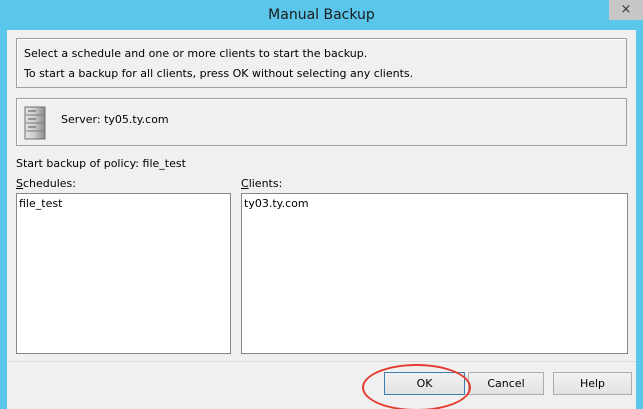  Describe the element at coordinates (506, 383) in the screenshot. I see `cancel-button: Cancel` at that location.